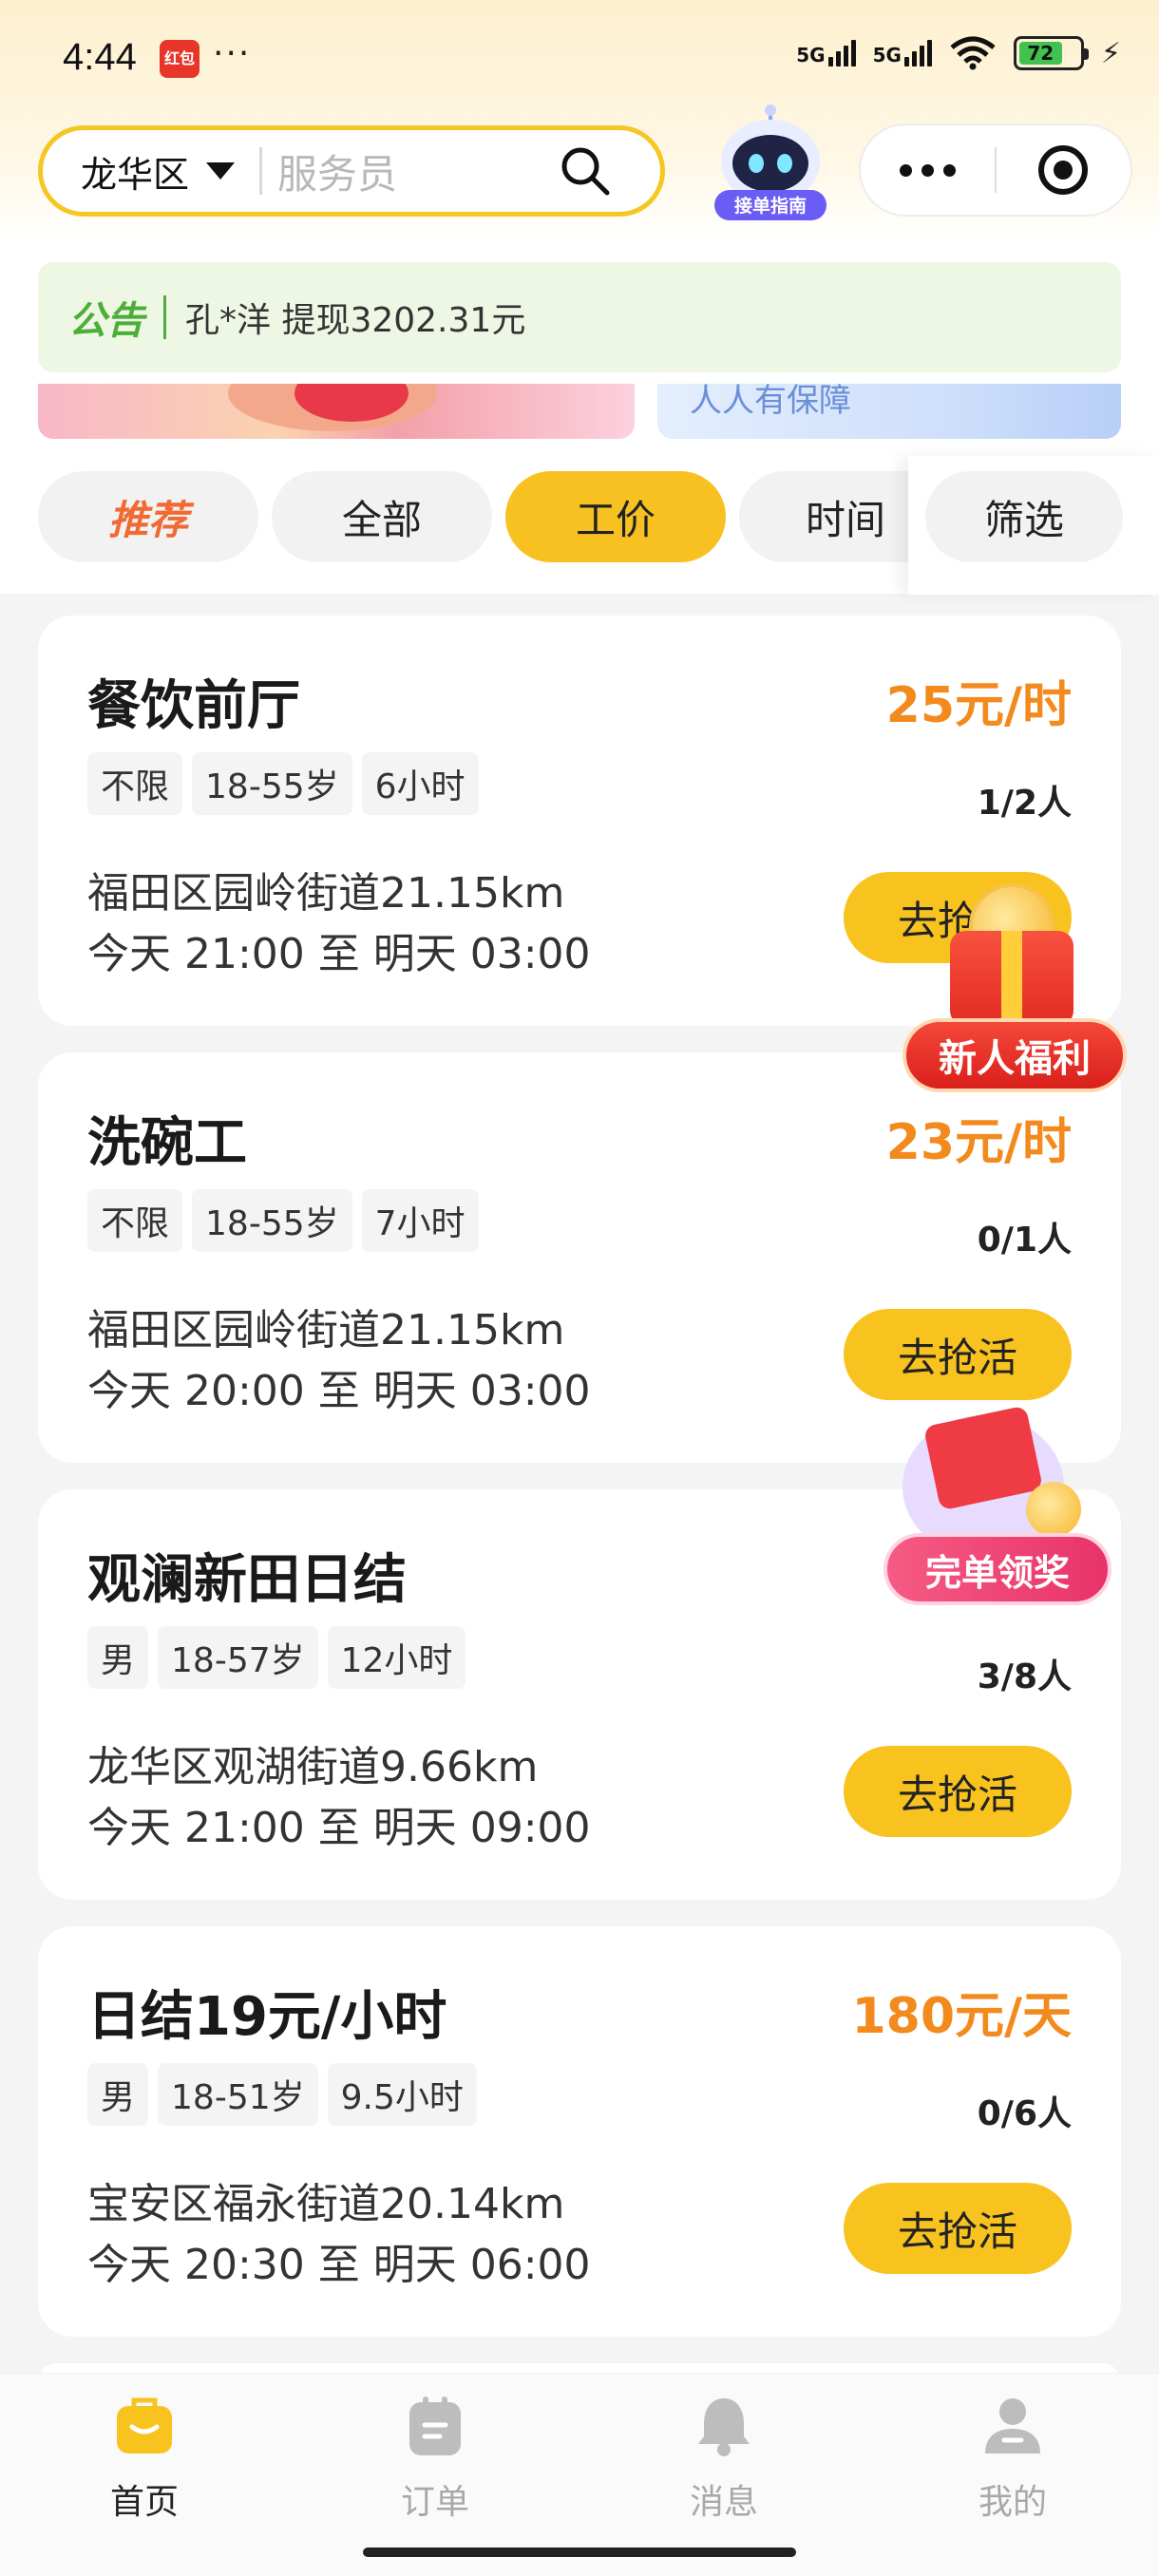 The height and width of the screenshot is (2576, 1159). What do you see at coordinates (420, 783) in the screenshot?
I see `duration-tag: 6小时` at bounding box center [420, 783].